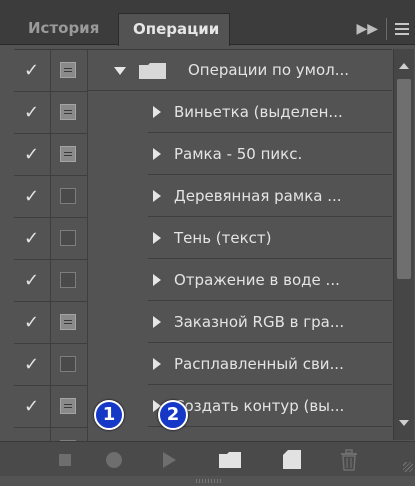 The image size is (415, 486). I want to click on panel-tab-bar: История Операции ▶▶, so click(207, 23).